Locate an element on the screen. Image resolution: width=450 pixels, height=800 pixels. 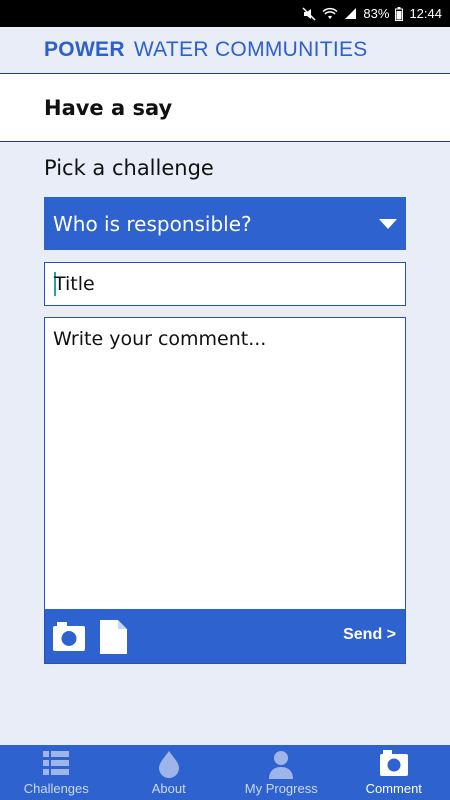
comment-toolbar: Send > is located at coordinates (225, 636).